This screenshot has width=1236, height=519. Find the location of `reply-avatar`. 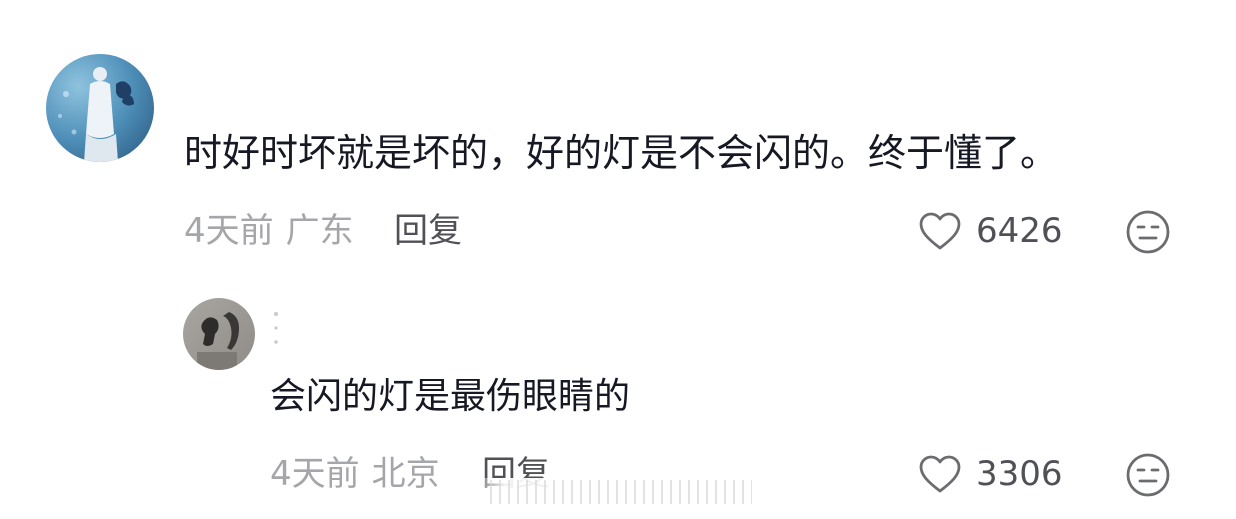

reply-avatar is located at coordinates (219, 334).